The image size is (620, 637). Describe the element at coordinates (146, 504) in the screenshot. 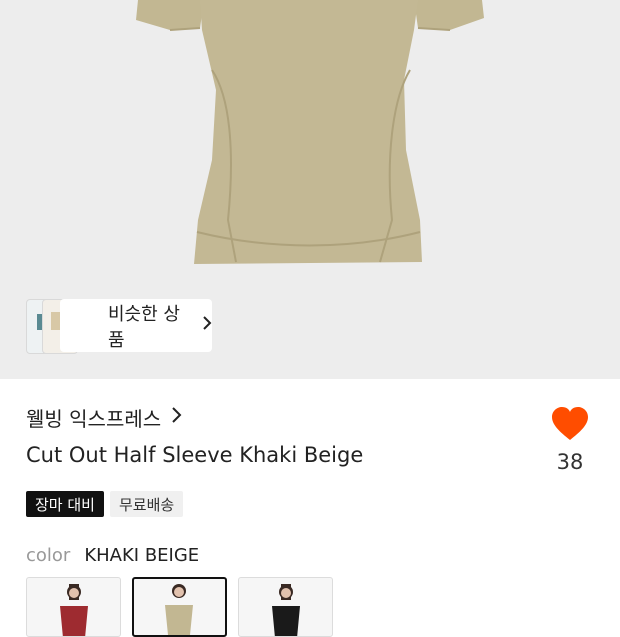

I see `badge-free-shipping: 무료배송` at that location.